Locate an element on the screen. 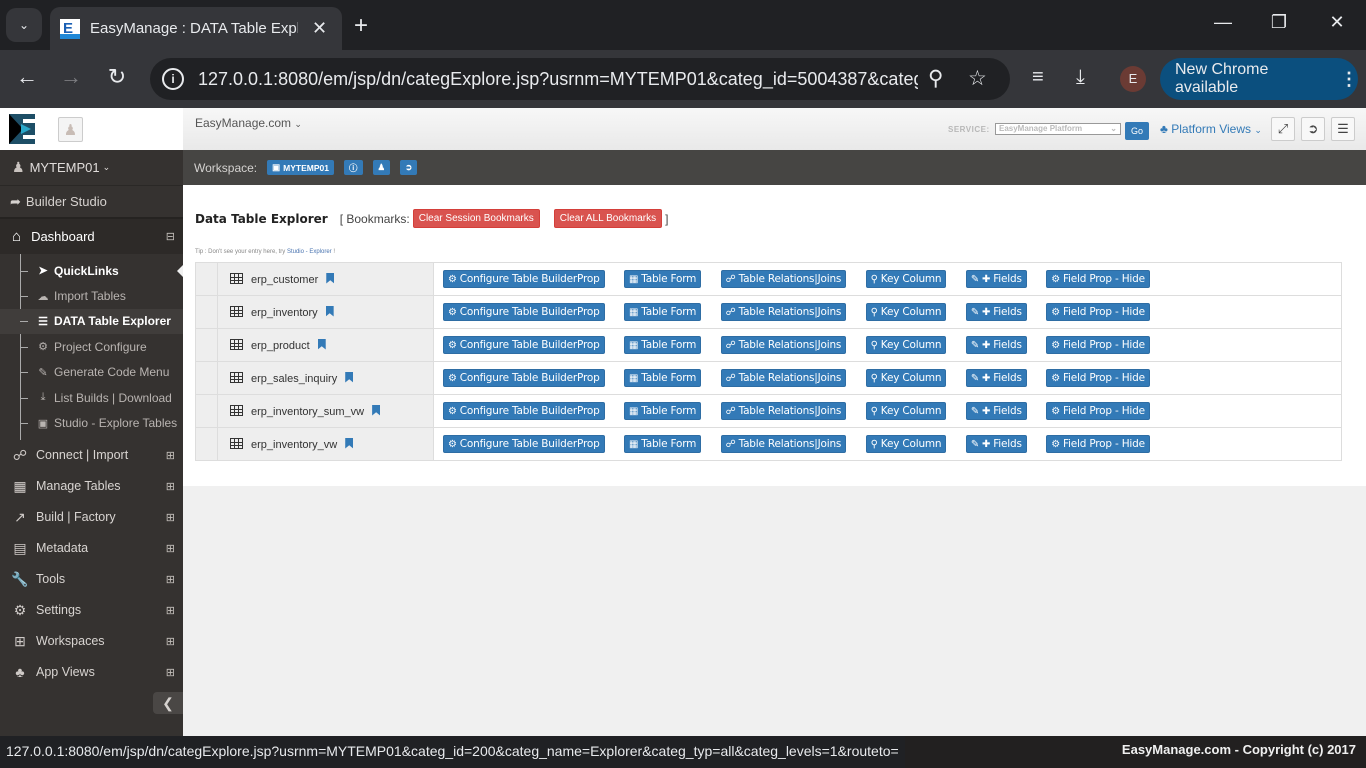  go-button: Go is located at coordinates (1137, 131).